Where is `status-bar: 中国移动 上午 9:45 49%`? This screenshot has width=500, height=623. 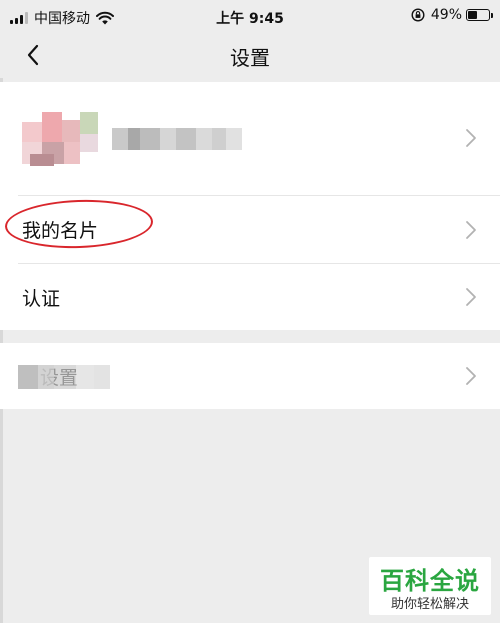 status-bar: 中国移动 上午 9:45 49% is located at coordinates (250, 16).